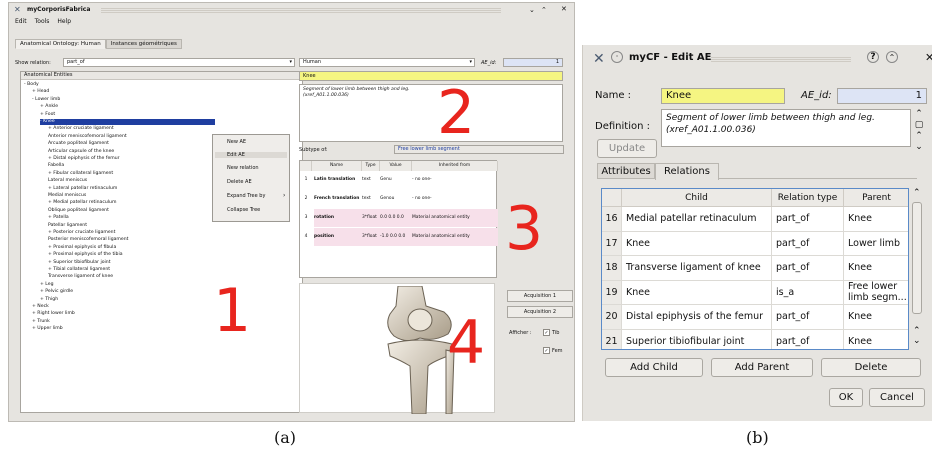  What do you see at coordinates (431, 76) in the screenshot?
I see `ae-name-field: Knee` at bounding box center [431, 76].